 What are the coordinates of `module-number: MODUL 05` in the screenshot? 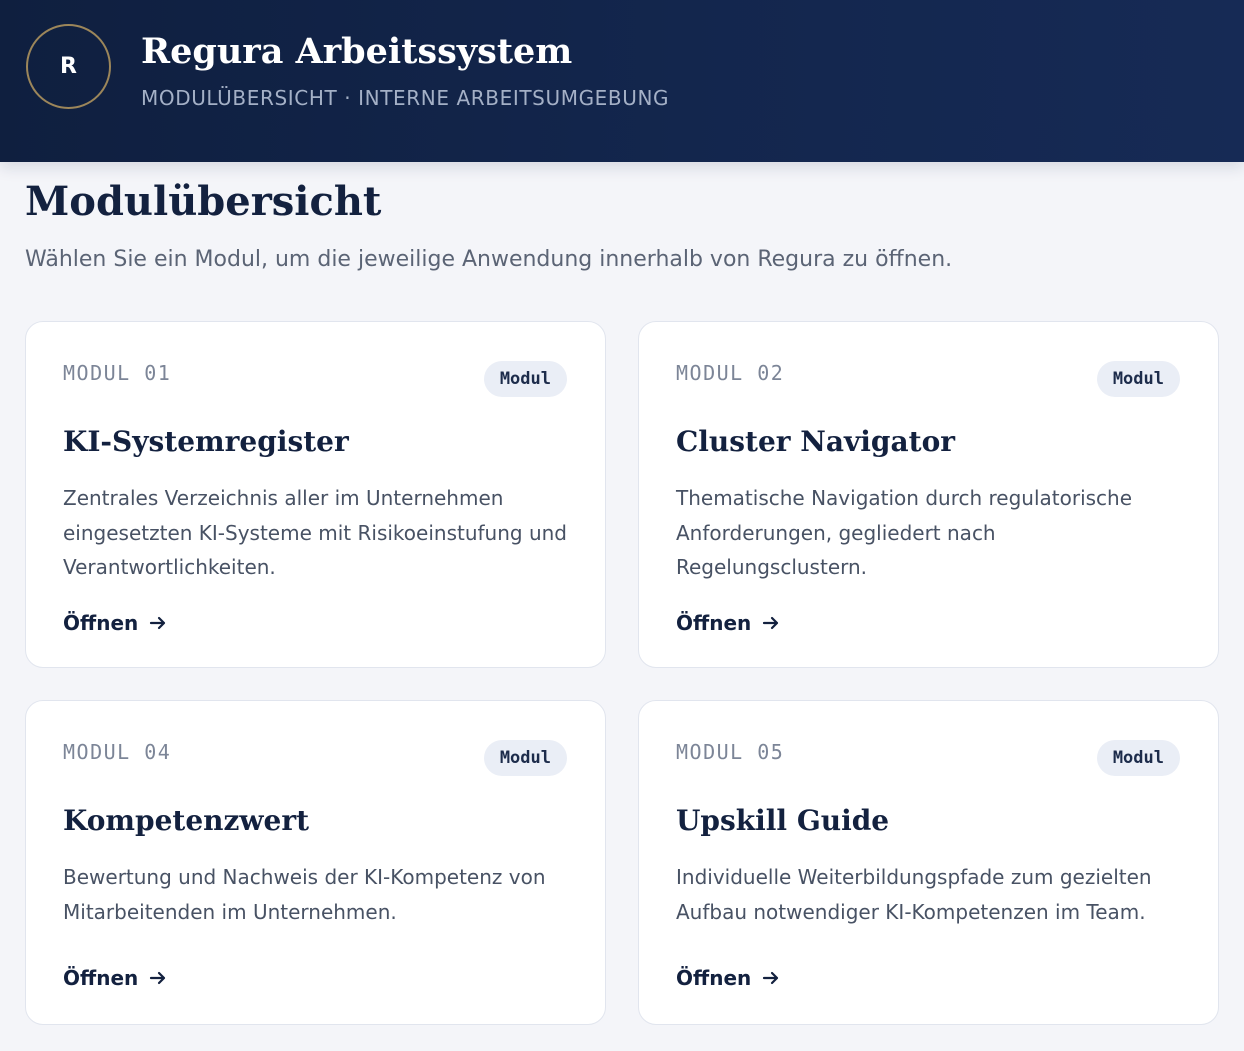 It's located at (730, 752).